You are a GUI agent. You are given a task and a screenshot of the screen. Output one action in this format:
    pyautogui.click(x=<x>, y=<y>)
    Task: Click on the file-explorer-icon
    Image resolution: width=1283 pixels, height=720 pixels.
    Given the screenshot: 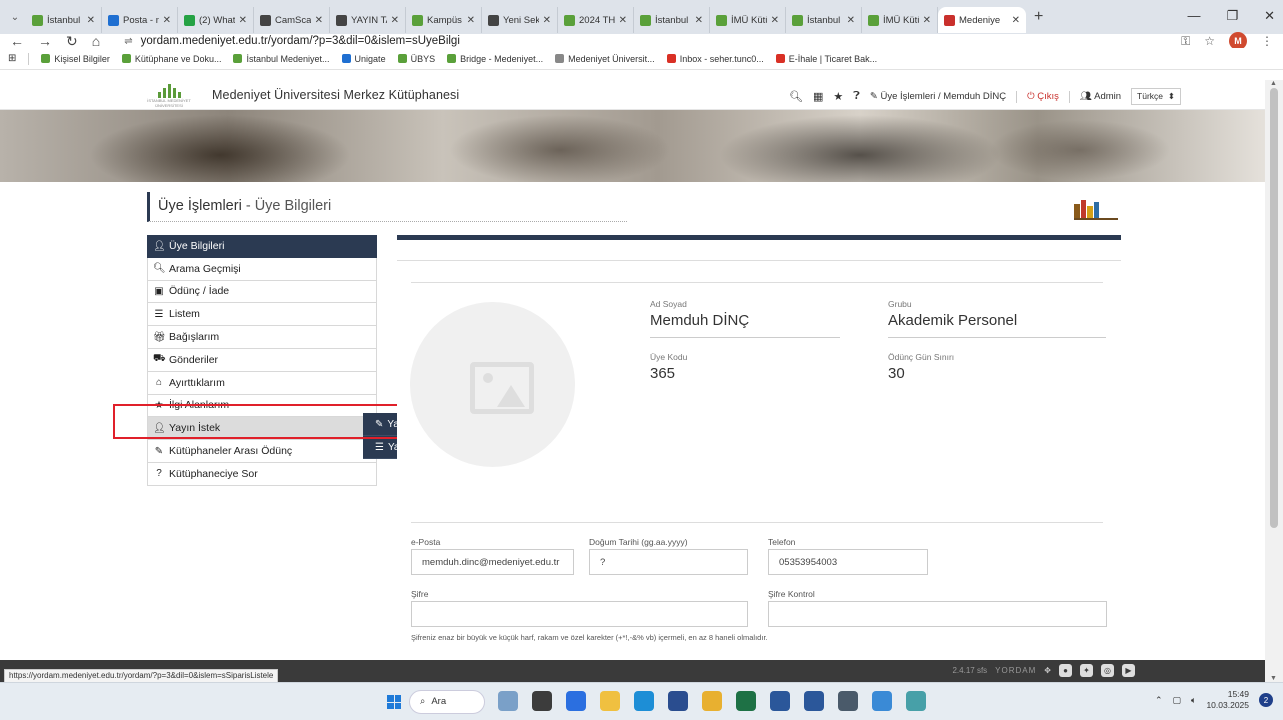 What is the action you would take?
    pyautogui.click(x=610, y=701)
    